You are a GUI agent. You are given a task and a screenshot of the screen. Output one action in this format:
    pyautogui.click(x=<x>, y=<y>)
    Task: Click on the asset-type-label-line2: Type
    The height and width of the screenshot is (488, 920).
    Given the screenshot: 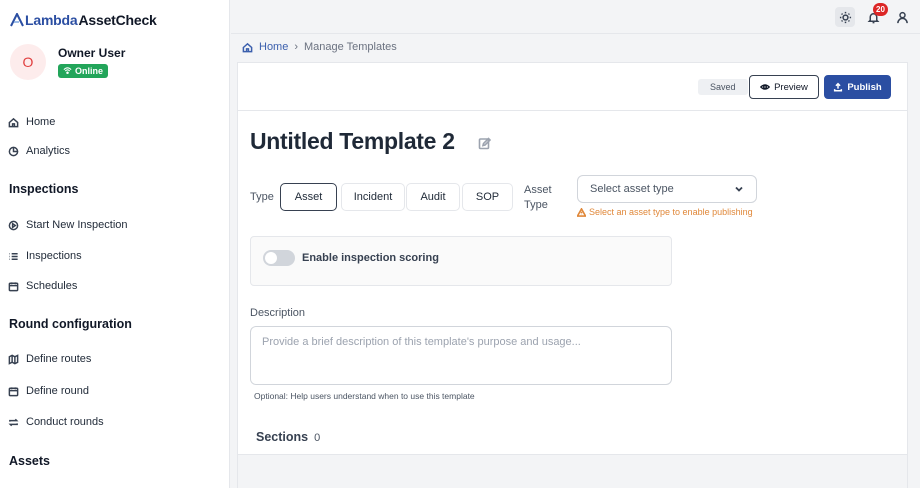 What is the action you would take?
    pyautogui.click(x=536, y=205)
    